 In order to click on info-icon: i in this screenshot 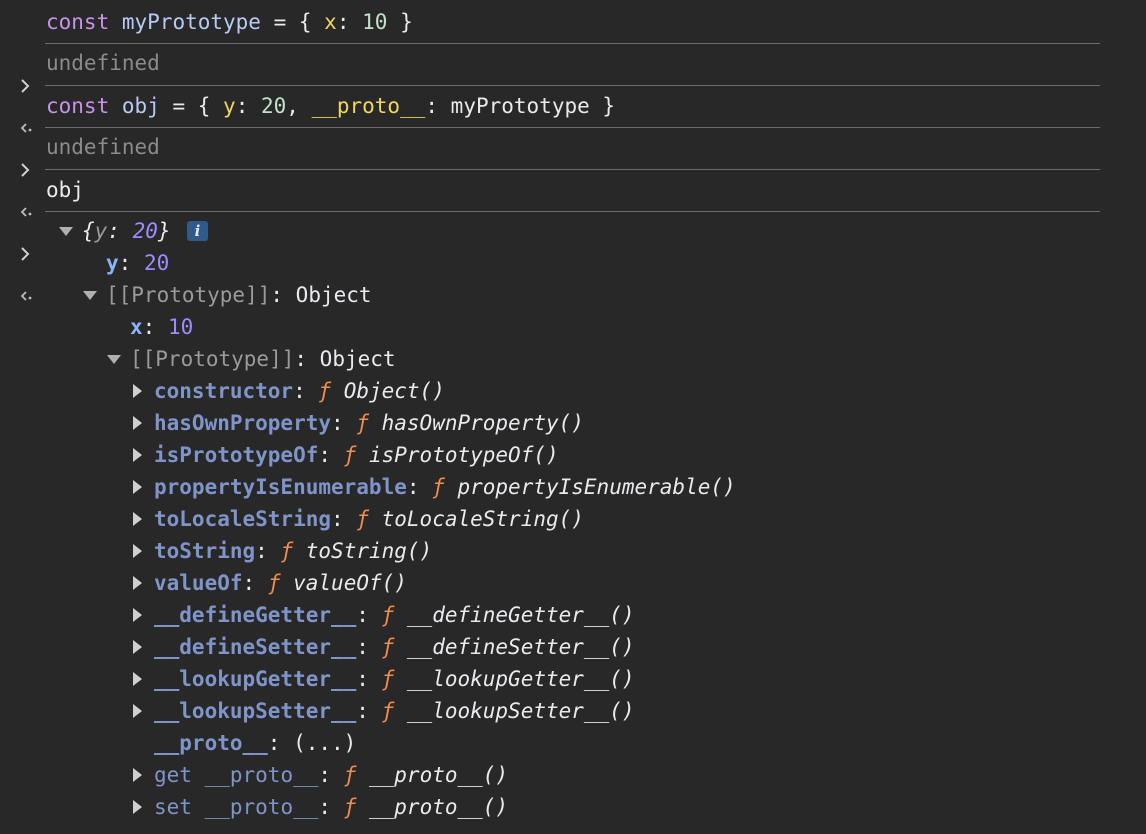, I will do `click(191, 231)`.